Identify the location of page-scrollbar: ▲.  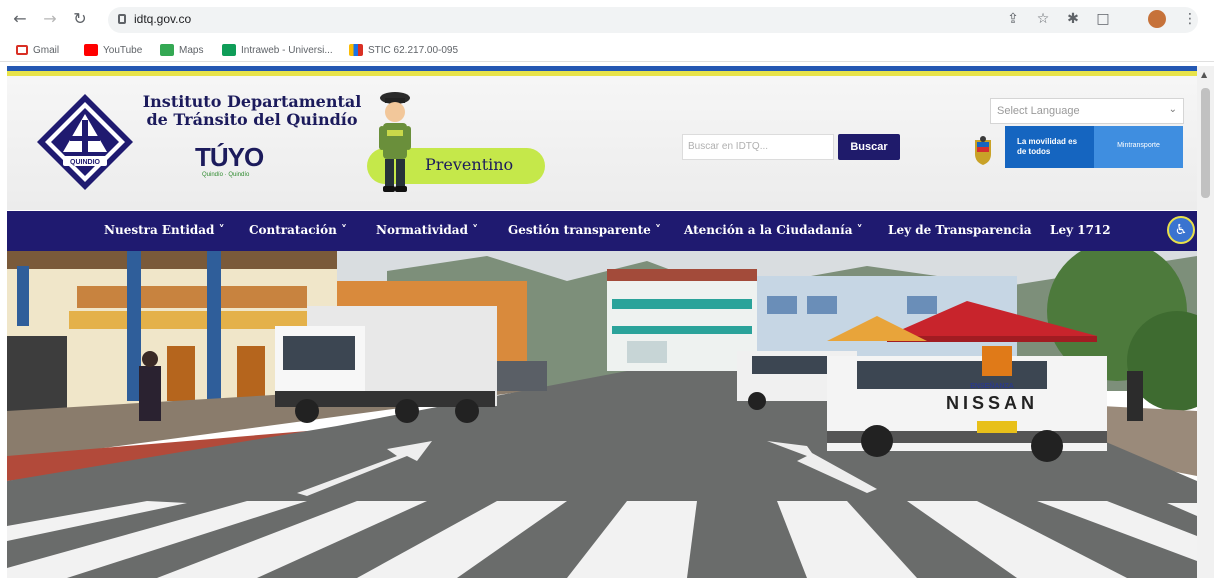
(1205, 322).